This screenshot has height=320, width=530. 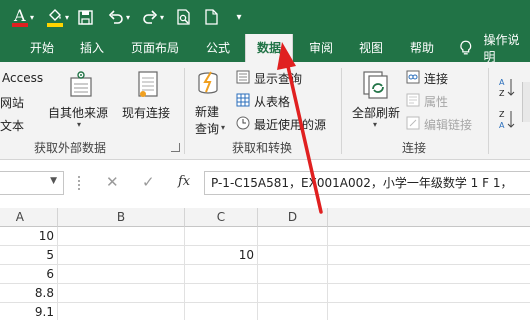 I want to click on name-box: ▼, so click(x=32, y=183).